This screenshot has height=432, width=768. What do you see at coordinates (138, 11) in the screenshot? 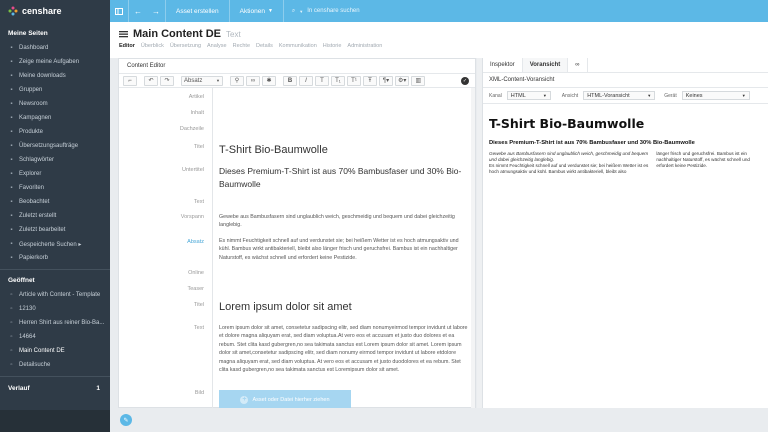
I see `back-button: ←` at bounding box center [138, 11].